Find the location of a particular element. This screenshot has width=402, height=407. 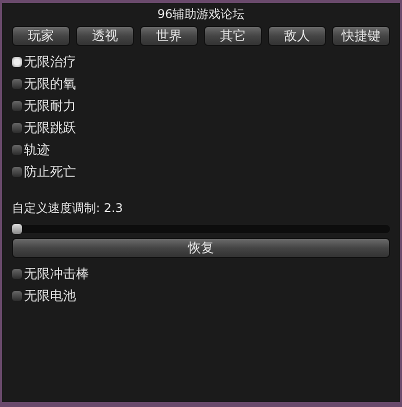

tab: 玩家 is located at coordinates (41, 36).